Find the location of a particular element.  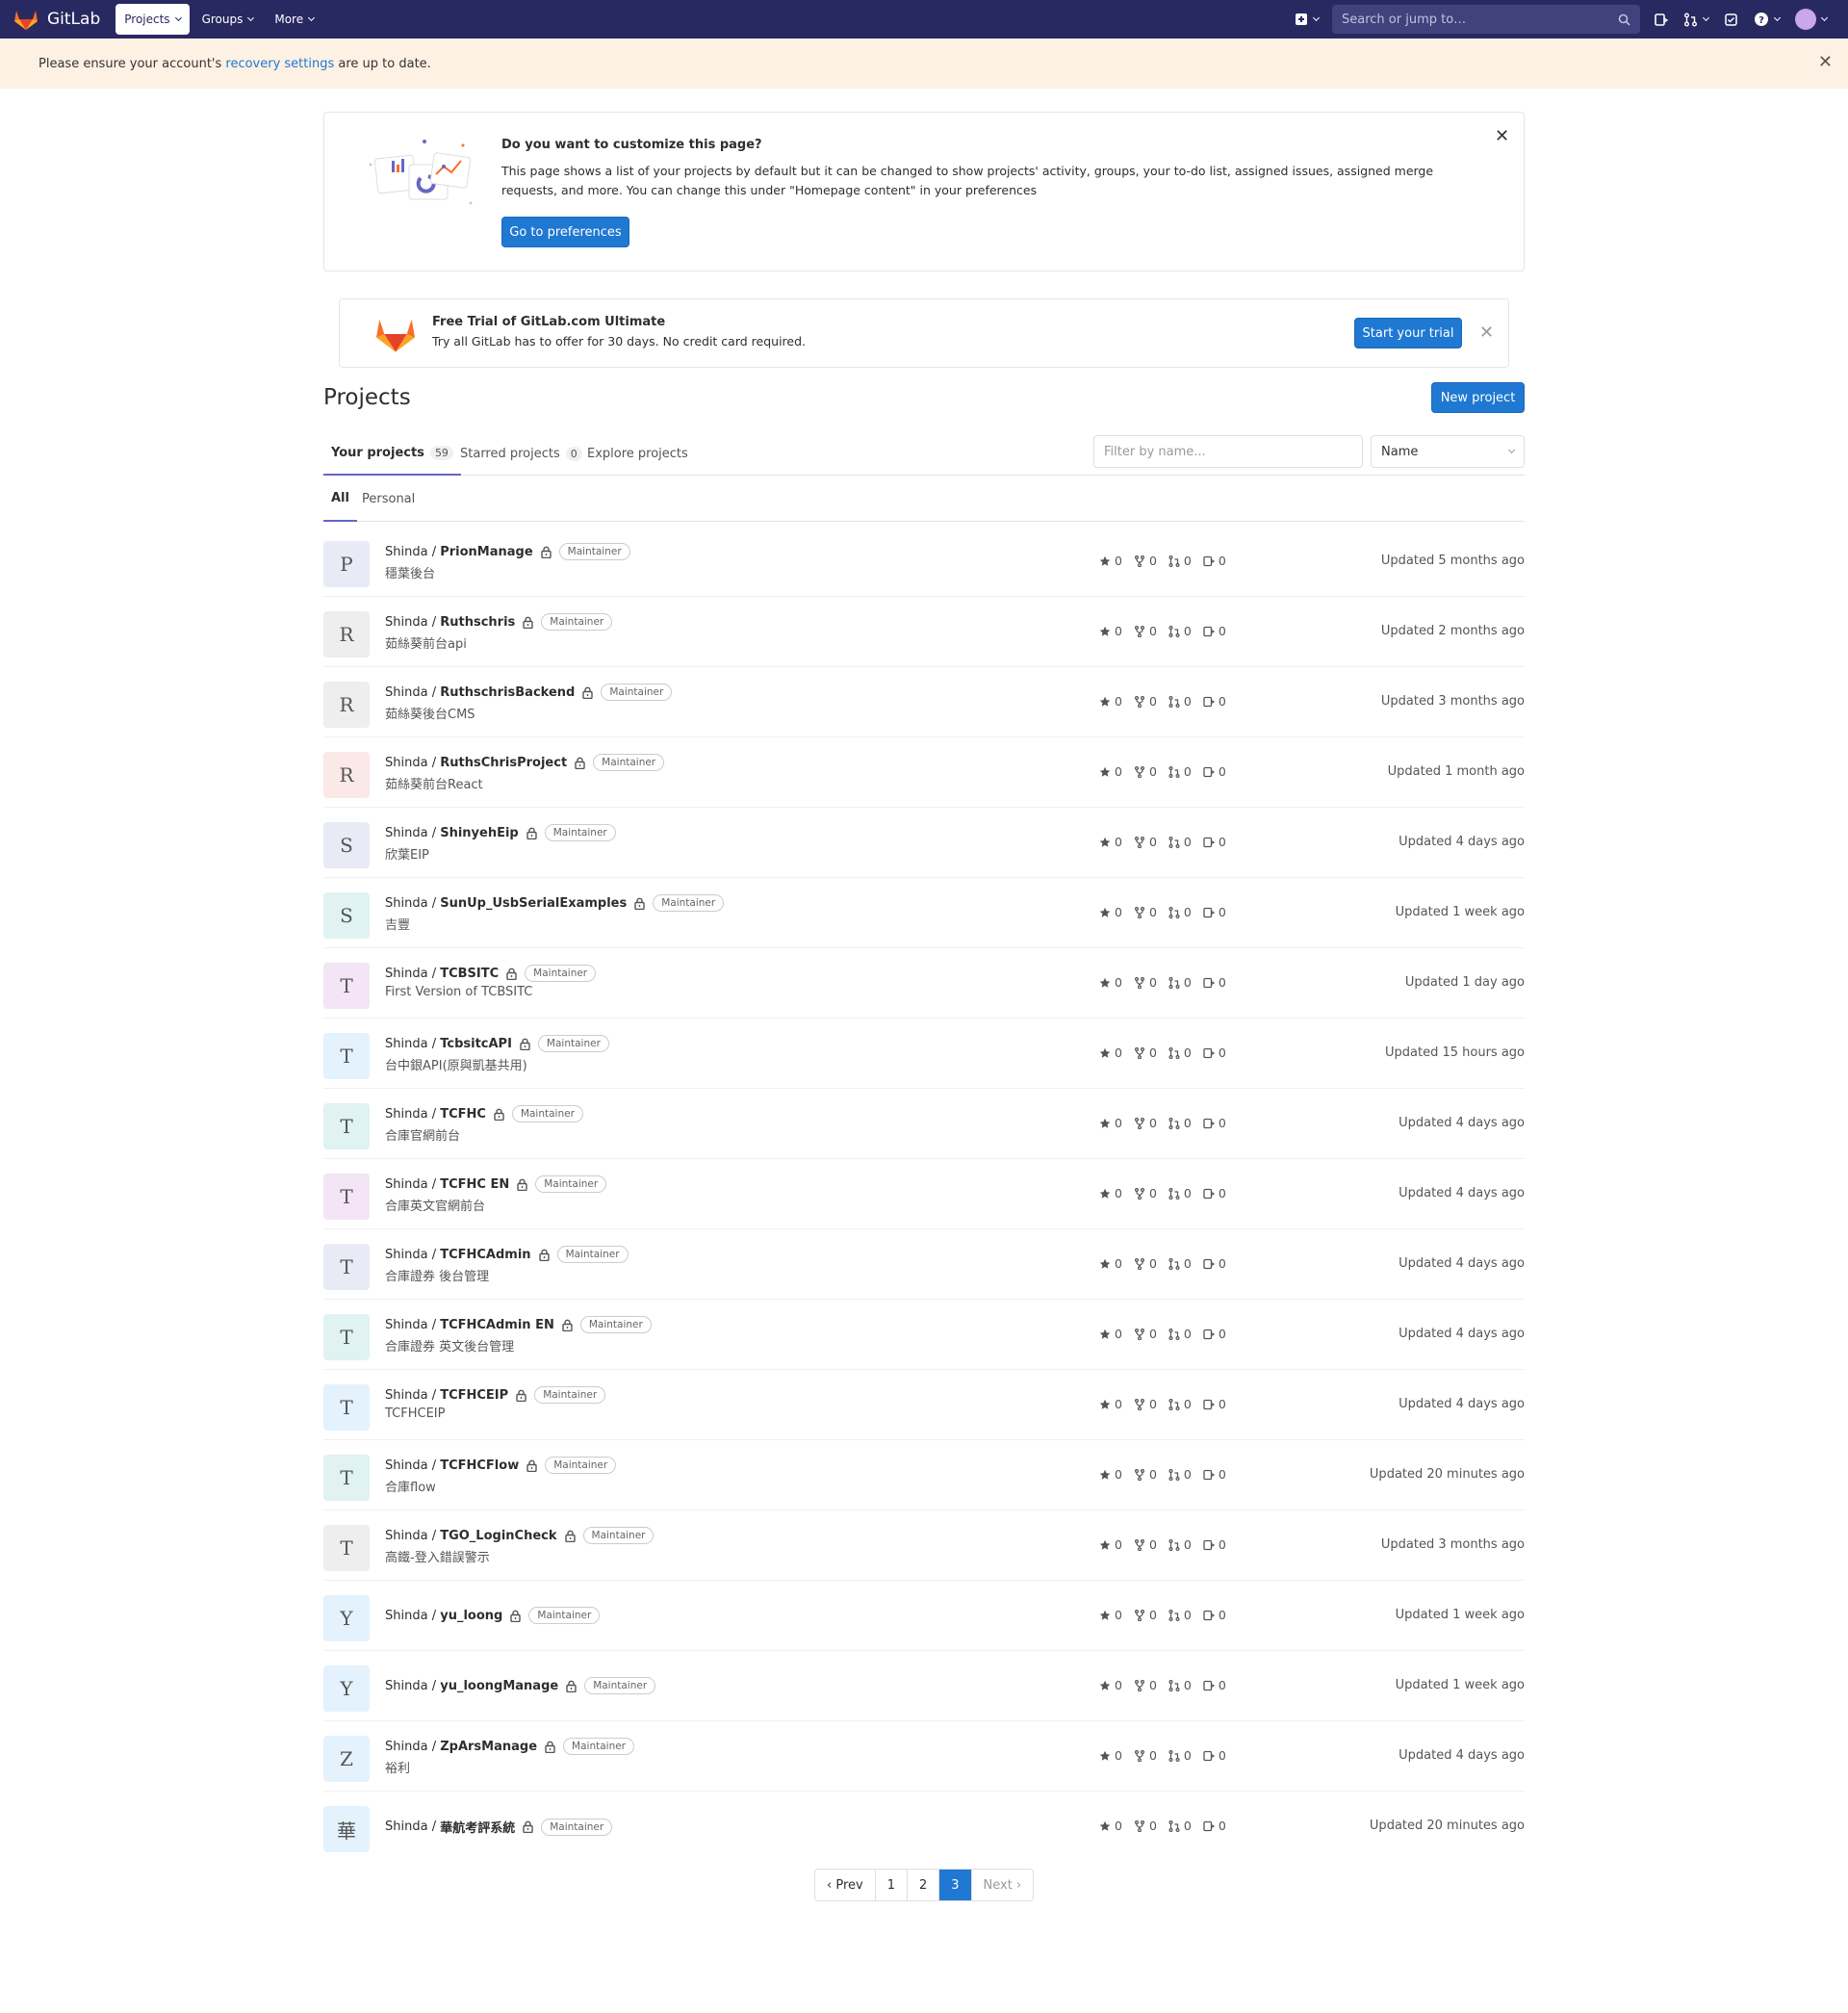

project-name-link: 華航考評系統 is located at coordinates (477, 1827).